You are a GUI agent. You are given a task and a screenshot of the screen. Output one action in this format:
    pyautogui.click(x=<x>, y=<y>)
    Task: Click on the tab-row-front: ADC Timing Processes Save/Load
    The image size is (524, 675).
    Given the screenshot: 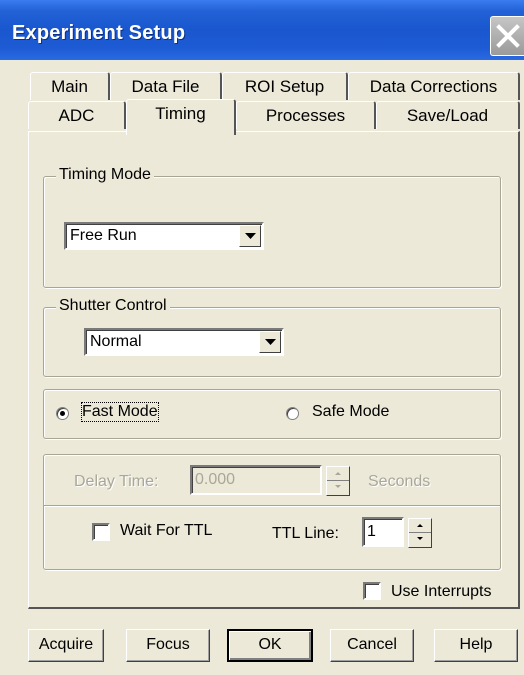 What is the action you would take?
    pyautogui.click(x=274, y=117)
    